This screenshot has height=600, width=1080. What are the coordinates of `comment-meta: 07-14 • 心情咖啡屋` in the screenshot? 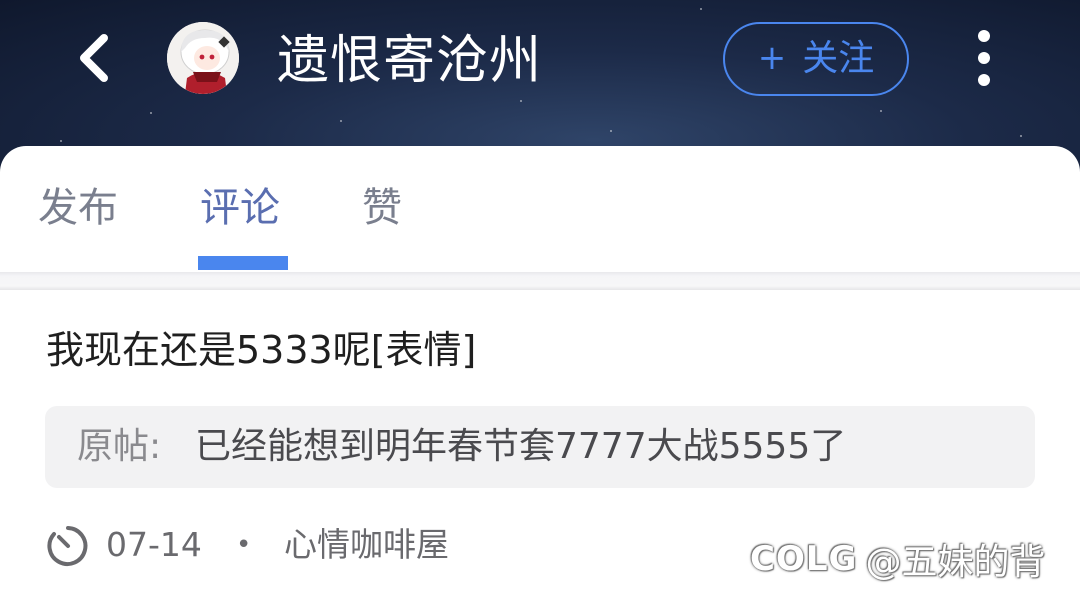 It's located at (396, 545).